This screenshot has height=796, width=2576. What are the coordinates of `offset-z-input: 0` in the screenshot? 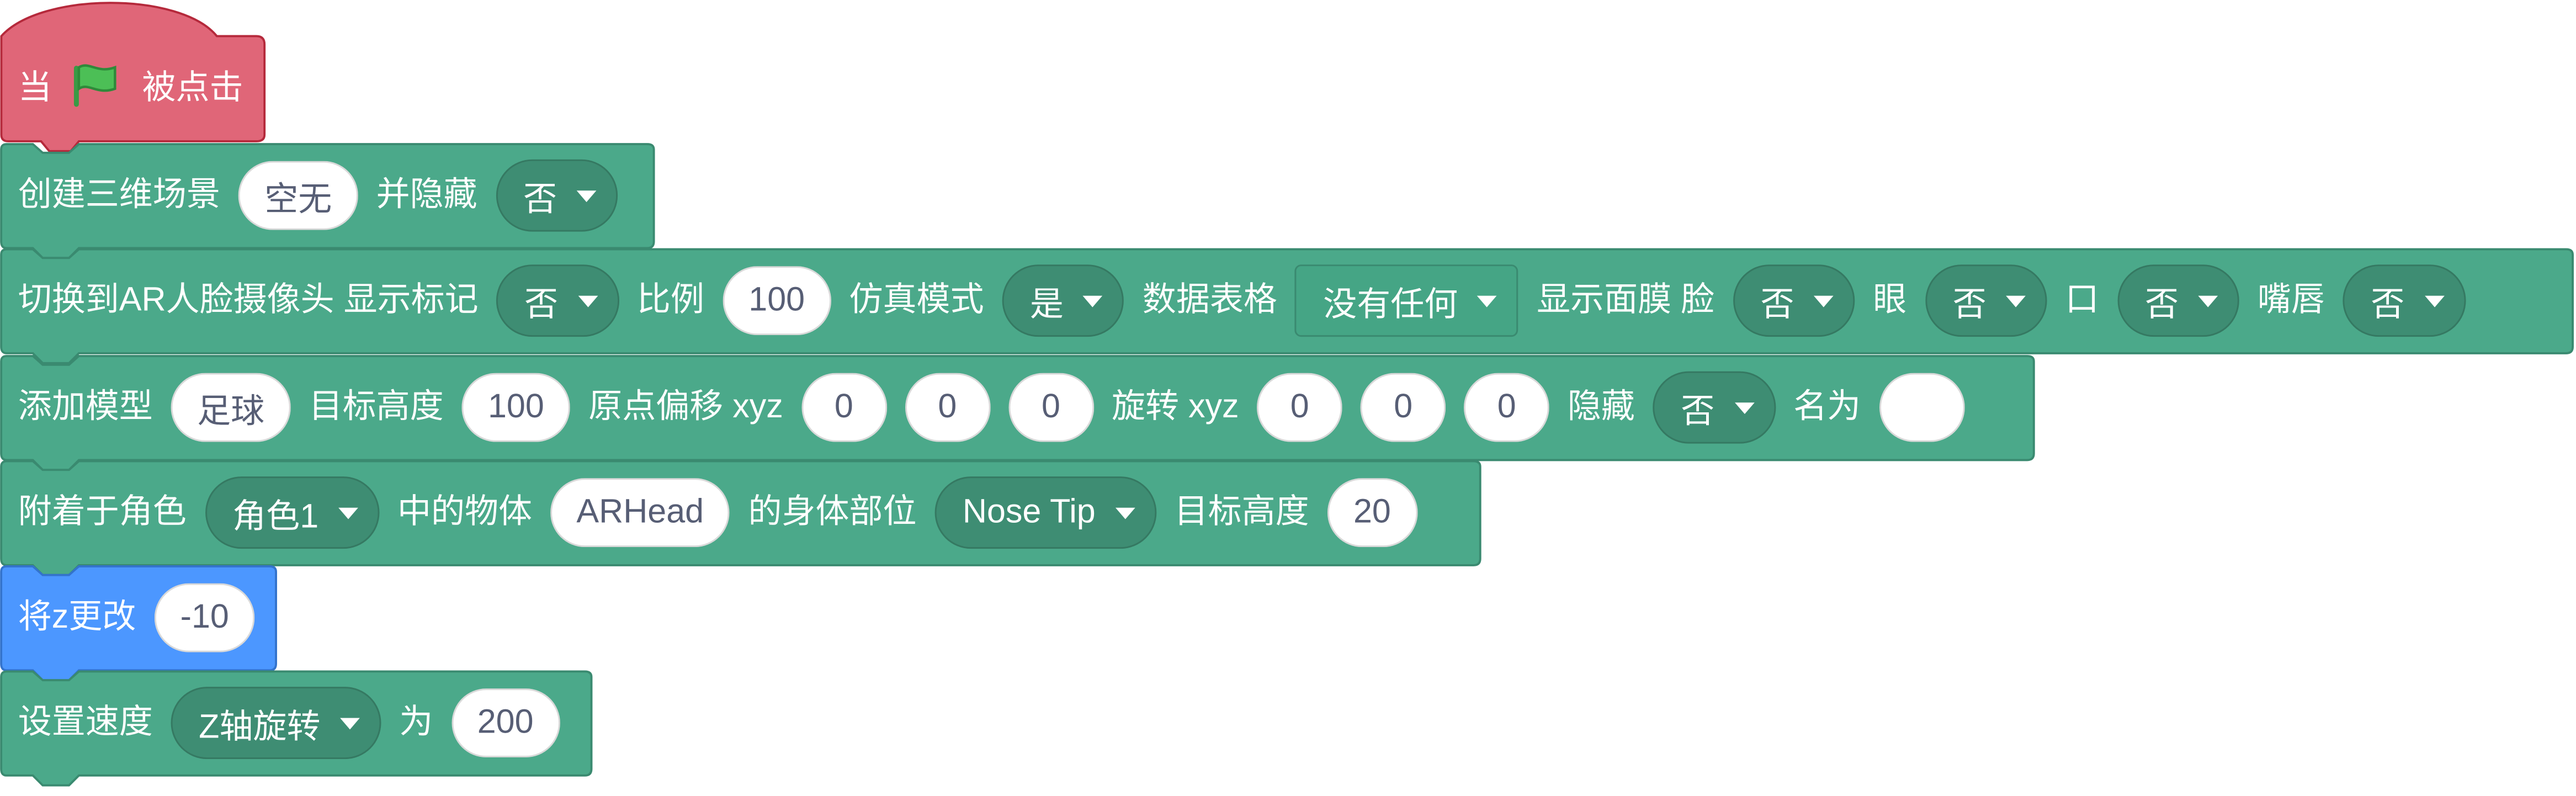 It's located at (1051, 407).